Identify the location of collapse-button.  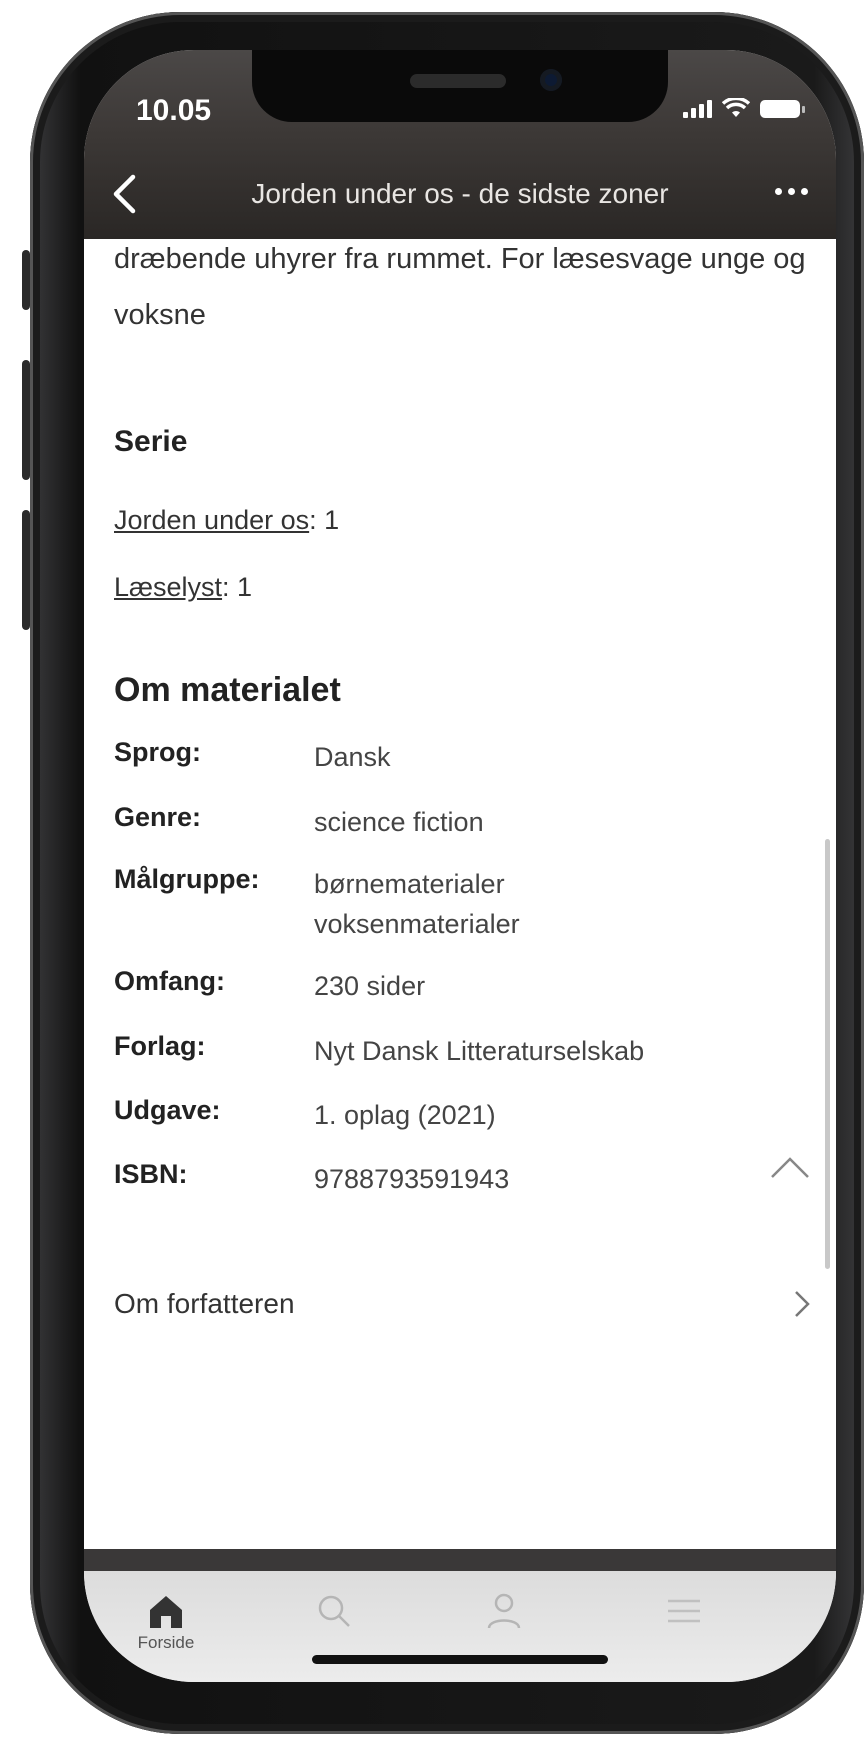
(790, 1169).